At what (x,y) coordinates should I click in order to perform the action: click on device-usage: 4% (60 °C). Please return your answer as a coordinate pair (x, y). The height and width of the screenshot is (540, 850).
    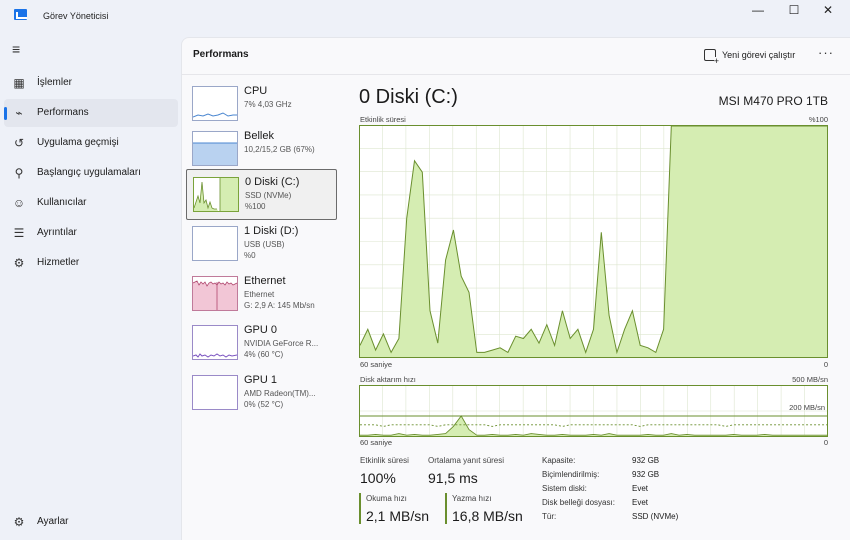
    Looking at the image, I should click on (264, 354).